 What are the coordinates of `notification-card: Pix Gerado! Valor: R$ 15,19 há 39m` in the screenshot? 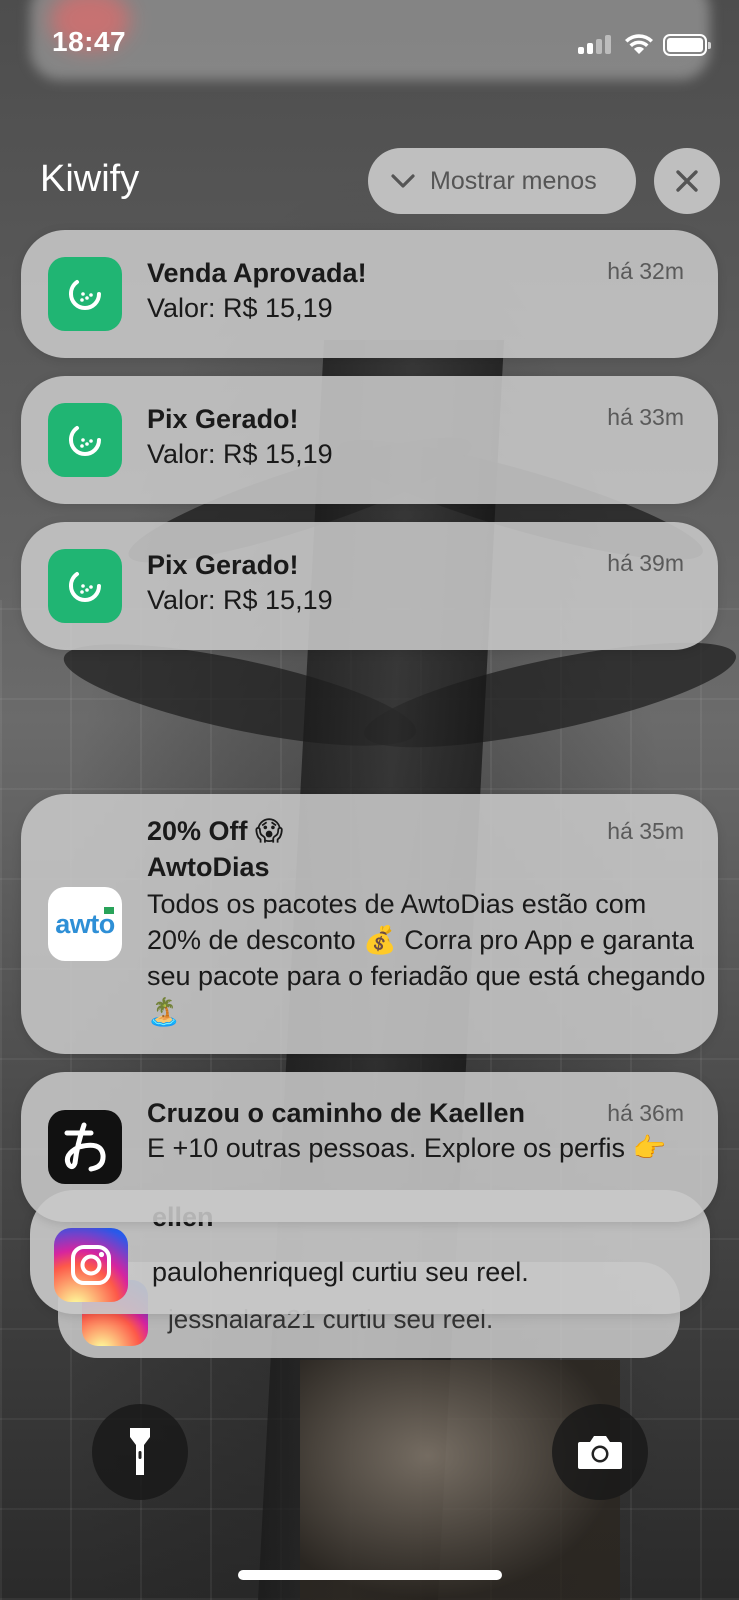 It's located at (369, 586).